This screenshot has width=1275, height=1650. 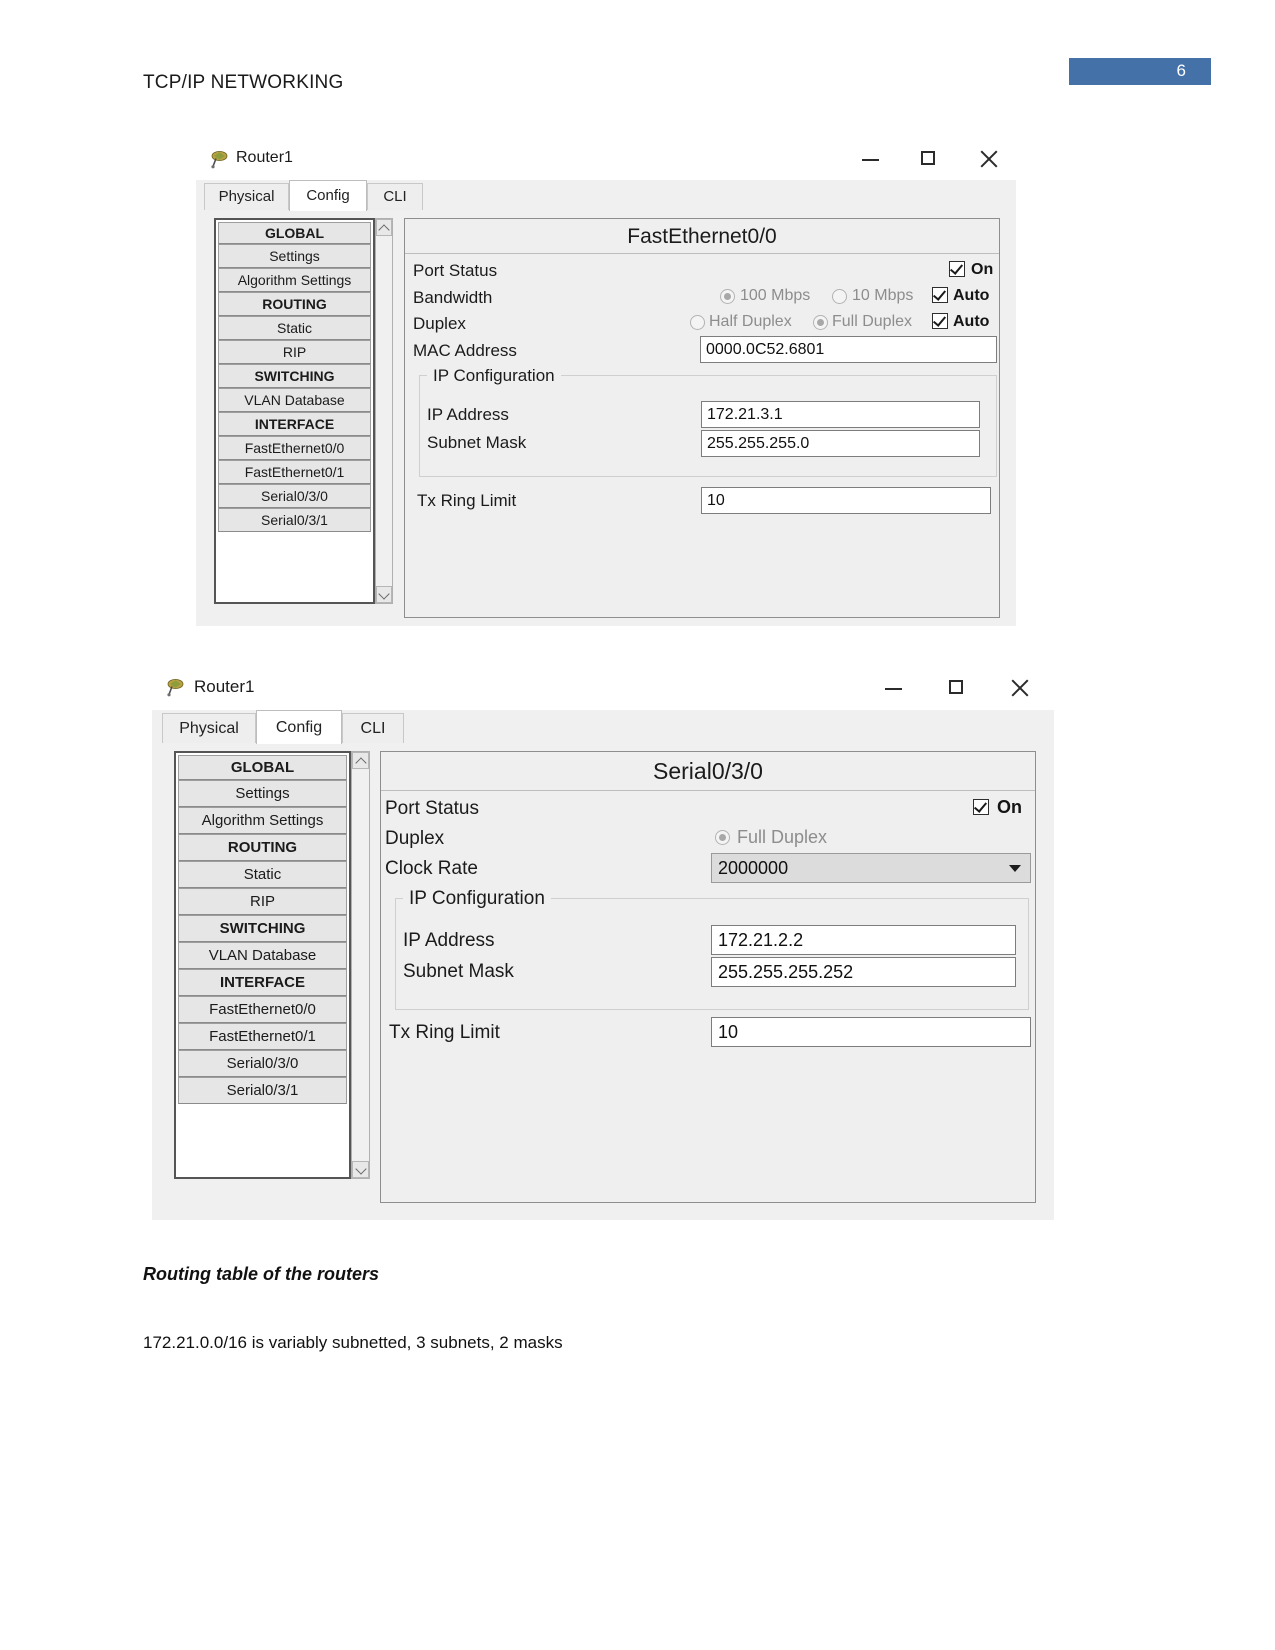 What do you see at coordinates (989, 159) in the screenshot?
I see `window-1-close-button` at bounding box center [989, 159].